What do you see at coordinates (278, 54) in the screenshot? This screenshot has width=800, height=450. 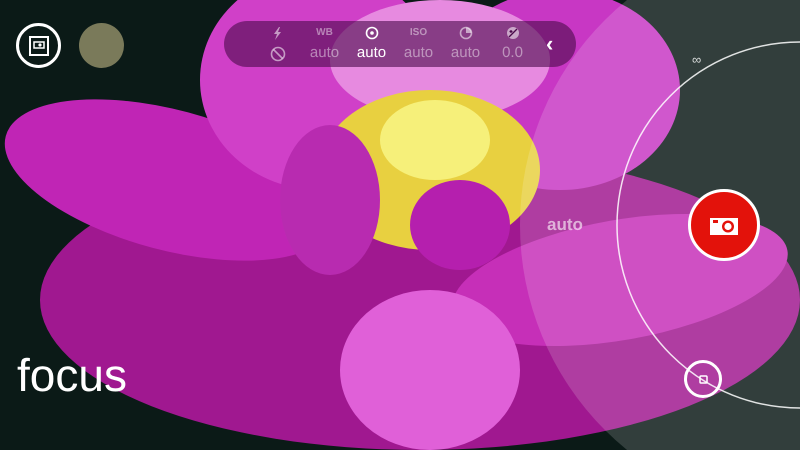 I see `off-icon` at bounding box center [278, 54].